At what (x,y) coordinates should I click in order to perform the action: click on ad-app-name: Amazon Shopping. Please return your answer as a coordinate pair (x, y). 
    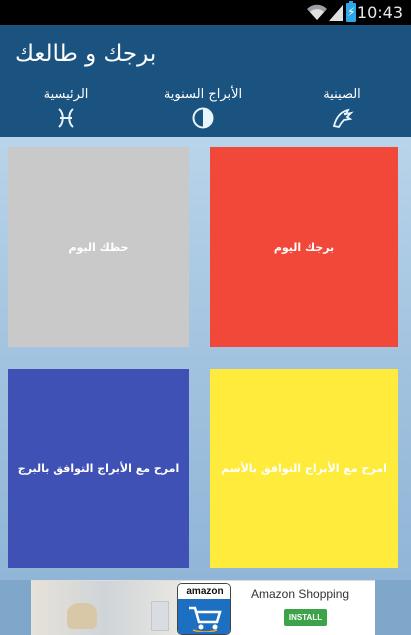
    Looking at the image, I should click on (300, 594).